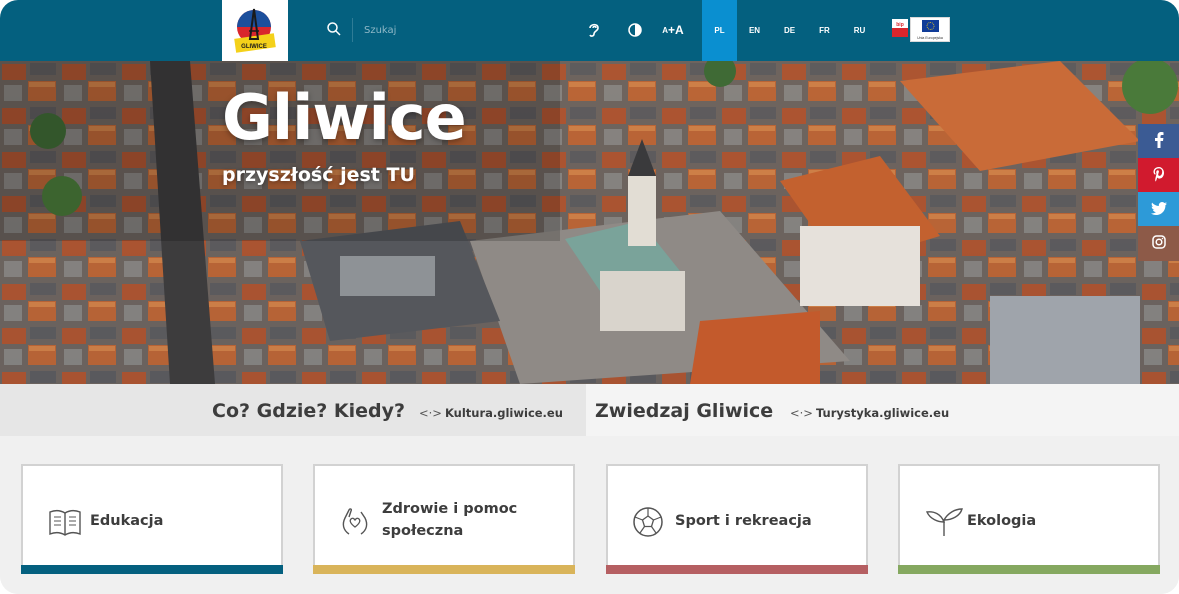  What do you see at coordinates (754, 30) in the screenshot?
I see `lang-en: EN` at bounding box center [754, 30].